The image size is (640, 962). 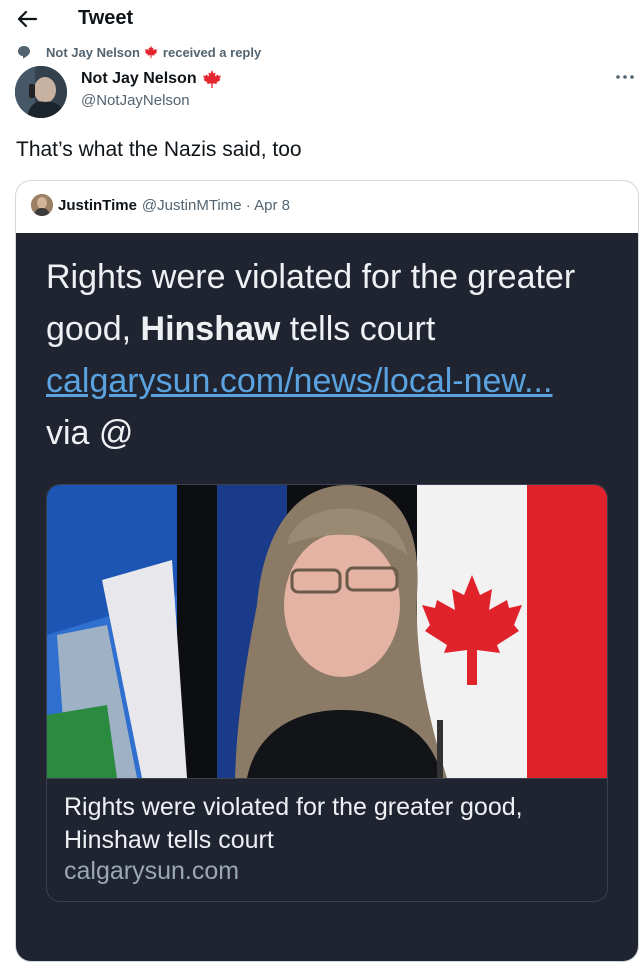 I want to click on quoted-author-name: JustinTime, so click(x=97, y=205).